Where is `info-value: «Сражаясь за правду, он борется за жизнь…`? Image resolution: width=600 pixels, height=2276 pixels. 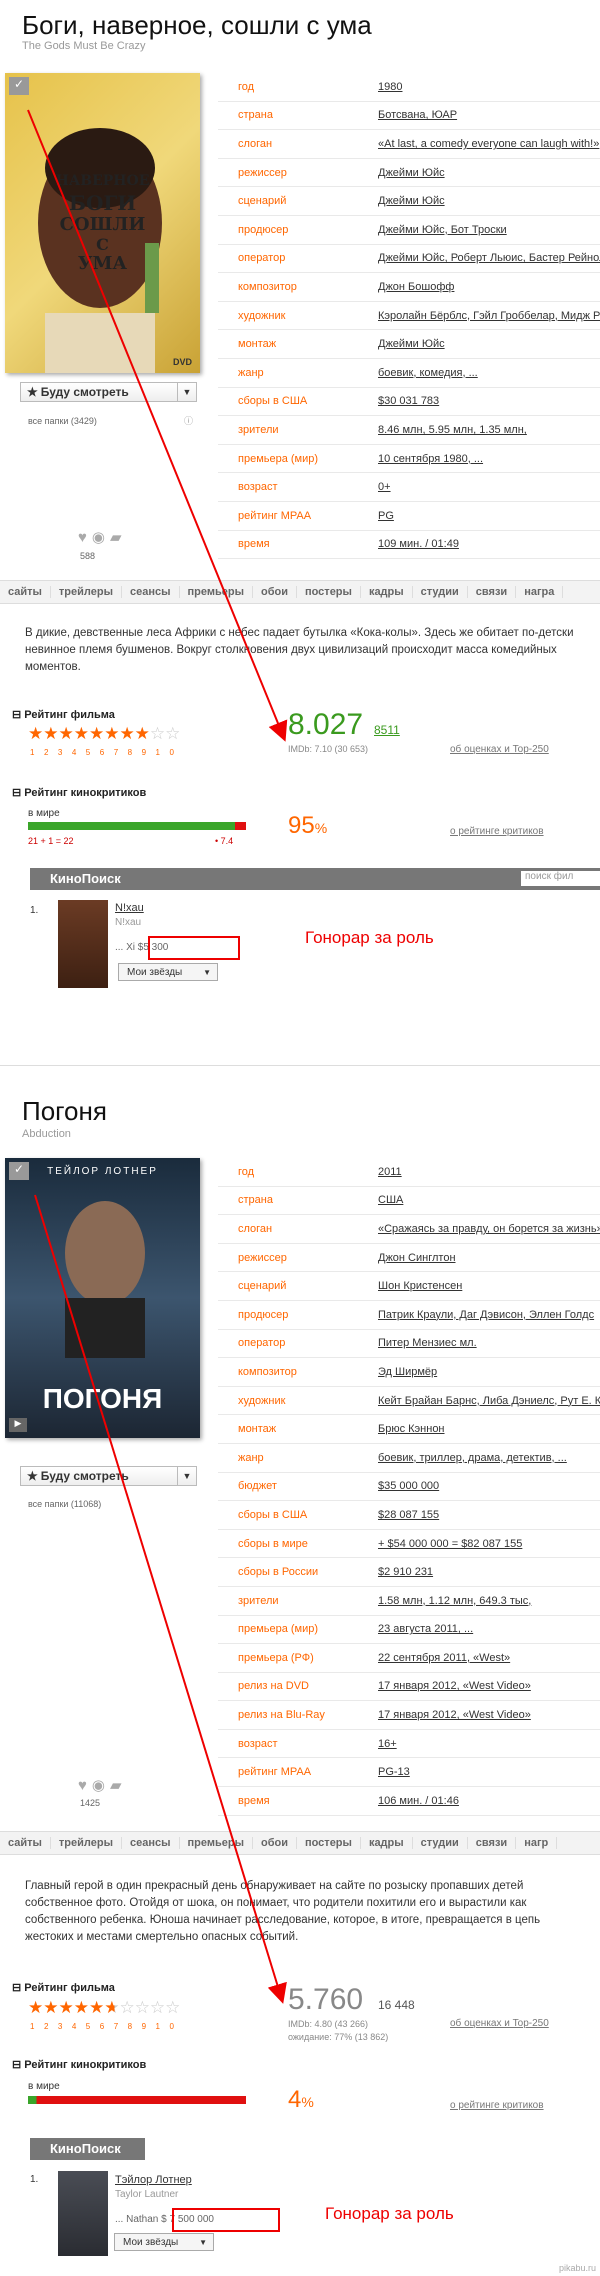
info-value: «Сражаясь за правду, он борется за жизнь… is located at coordinates (489, 1229).